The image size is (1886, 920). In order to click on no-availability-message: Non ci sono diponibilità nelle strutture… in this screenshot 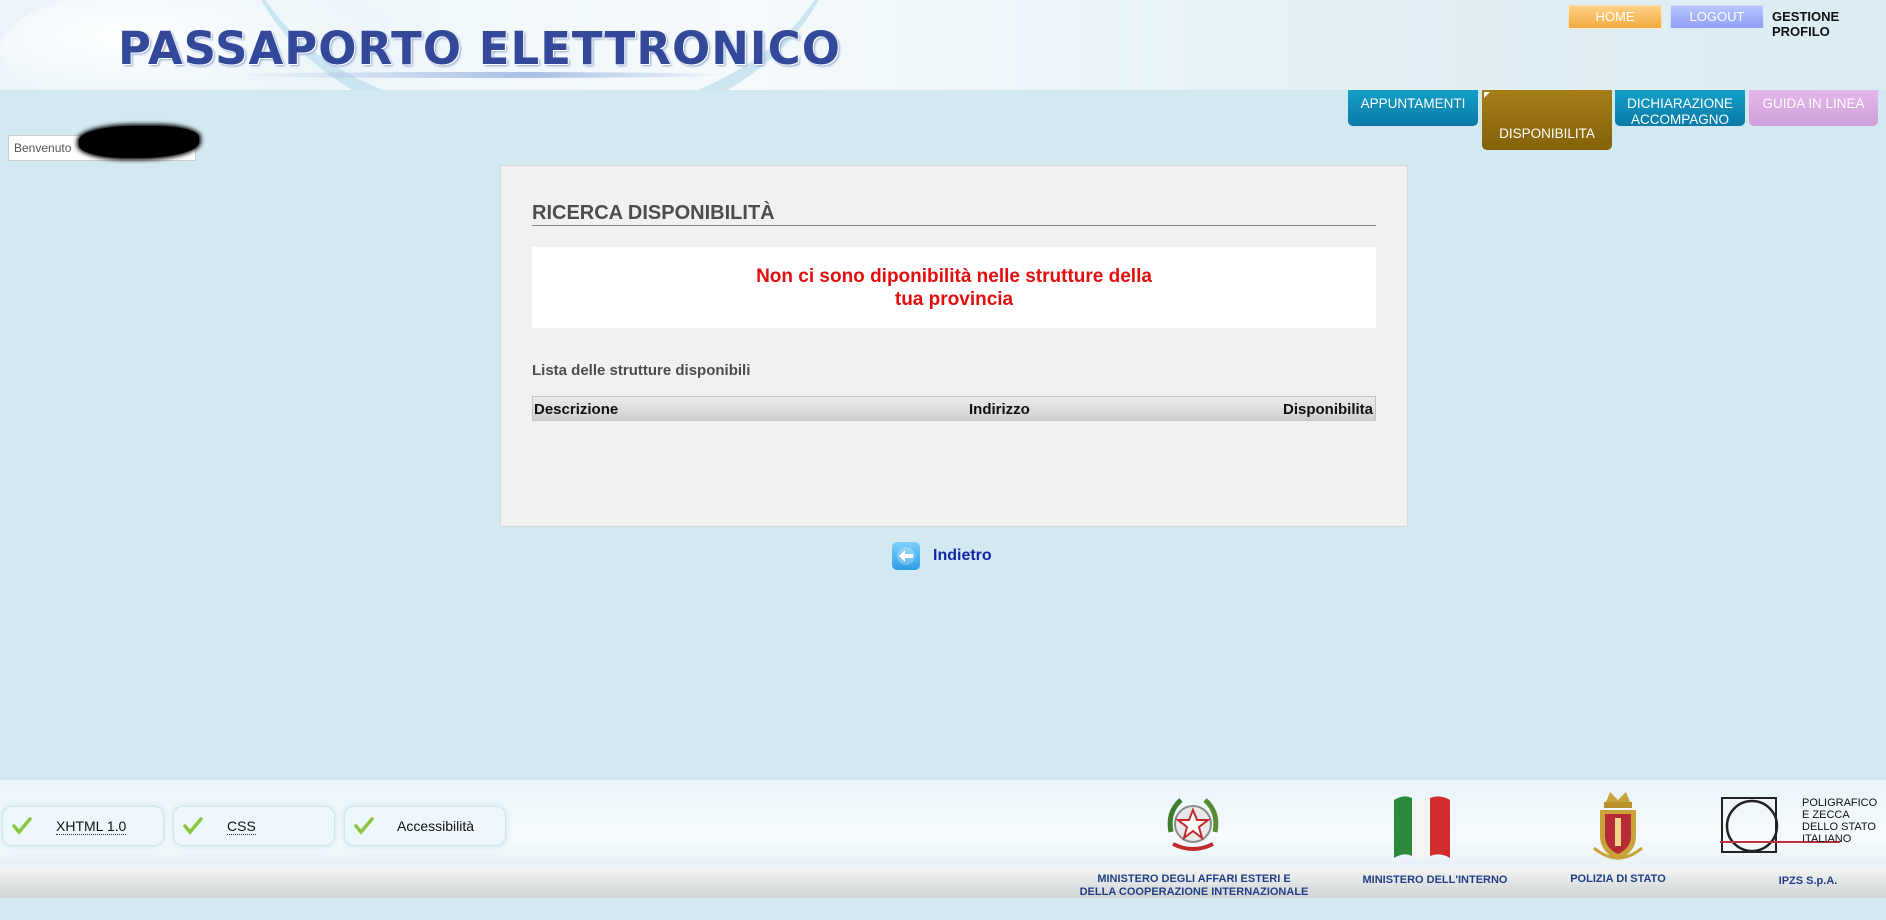, I will do `click(954, 287)`.